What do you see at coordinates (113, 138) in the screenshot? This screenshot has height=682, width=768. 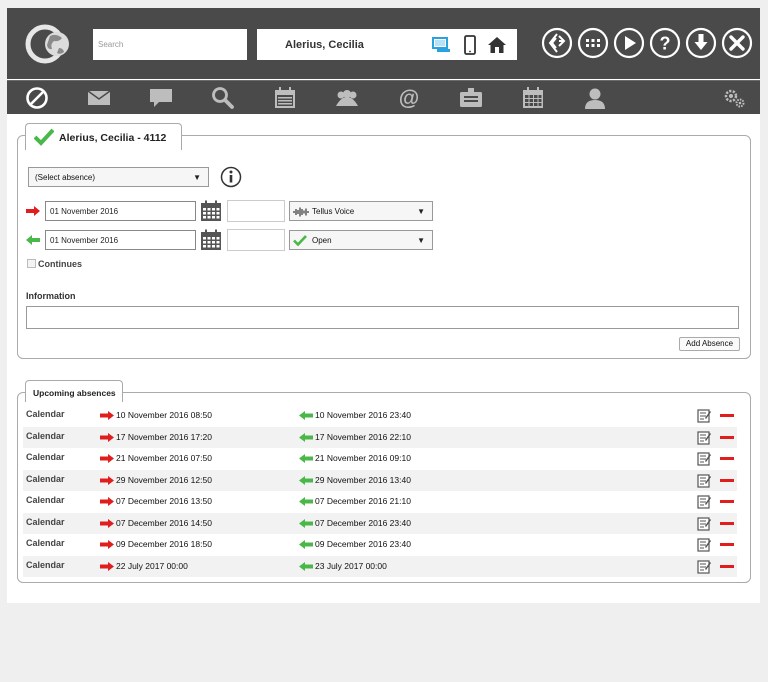 I see `employee-tab-title: Alerius, Cecilia - 4112` at bounding box center [113, 138].